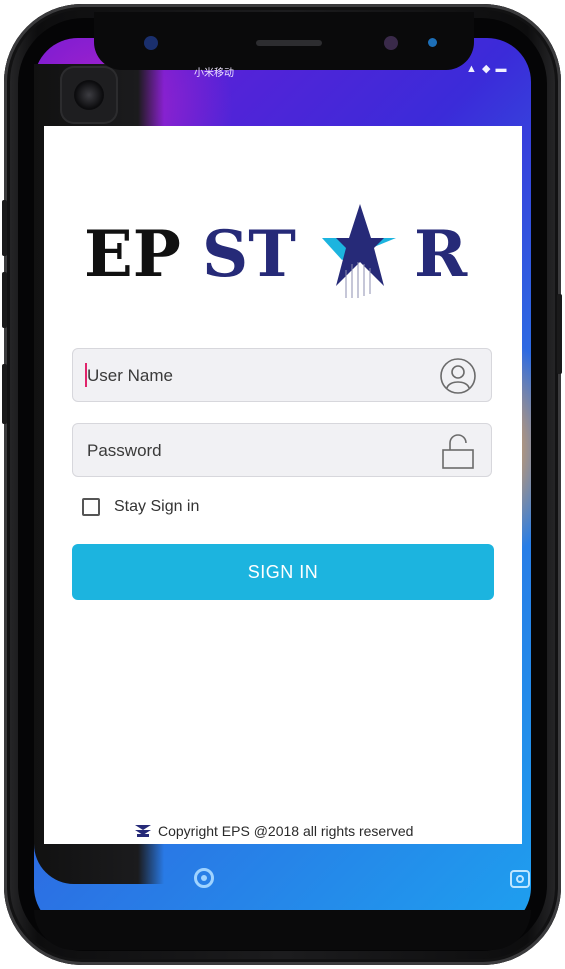  Describe the element at coordinates (124, 450) in the screenshot. I see `password-placeholder: Password` at that location.